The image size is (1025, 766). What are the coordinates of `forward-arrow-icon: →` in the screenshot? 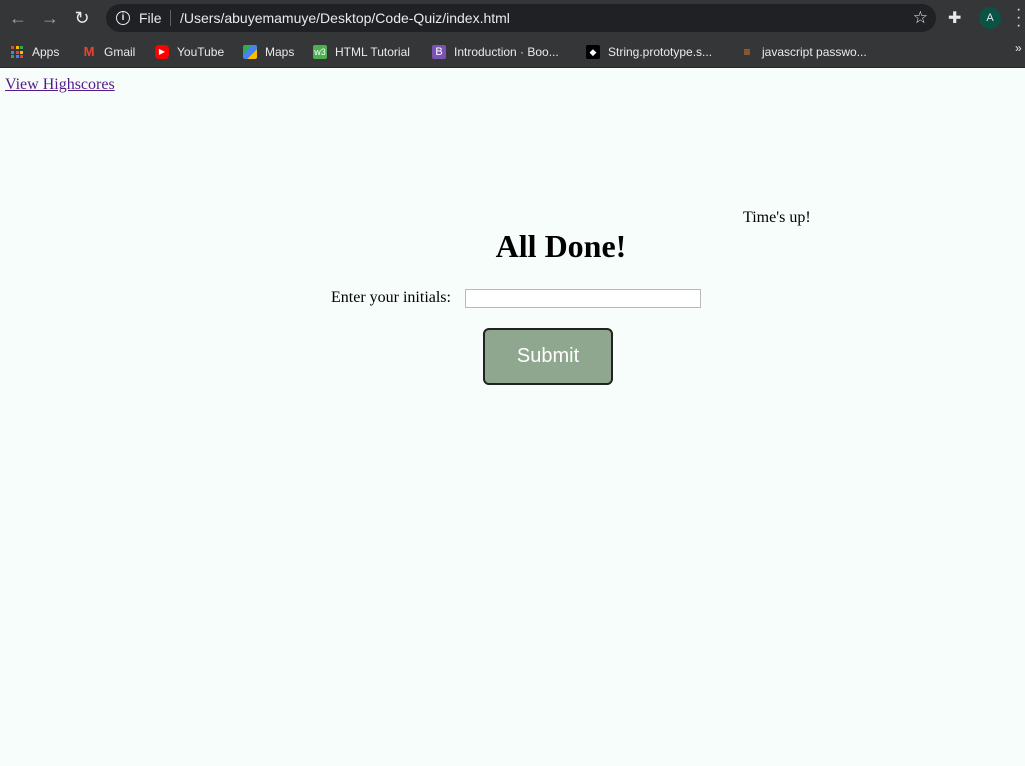 It's located at (50, 18).